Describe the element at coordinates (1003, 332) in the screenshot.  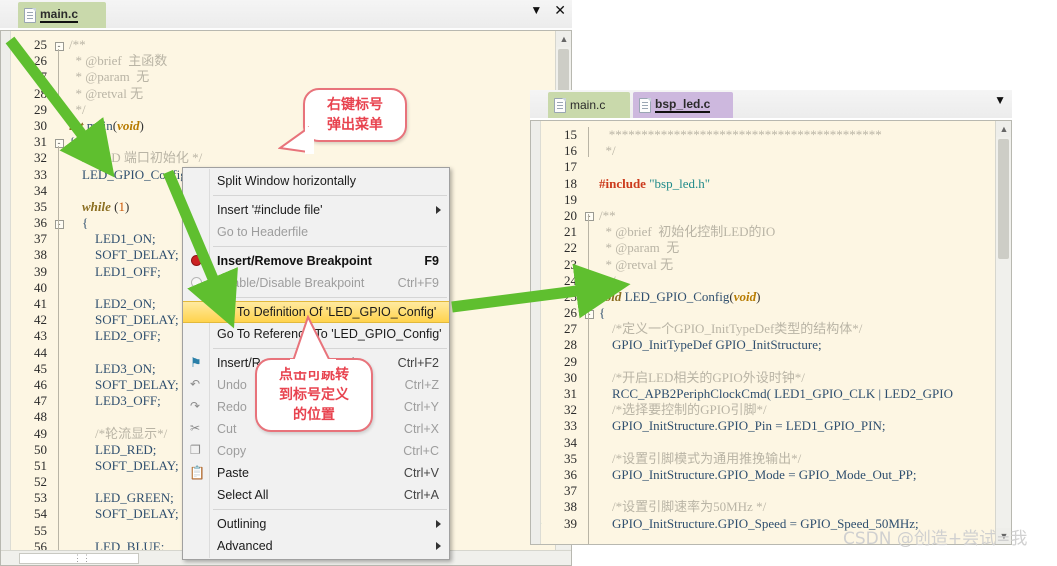
I see `vertical-scrollbar-second: ▲ ▼` at that location.